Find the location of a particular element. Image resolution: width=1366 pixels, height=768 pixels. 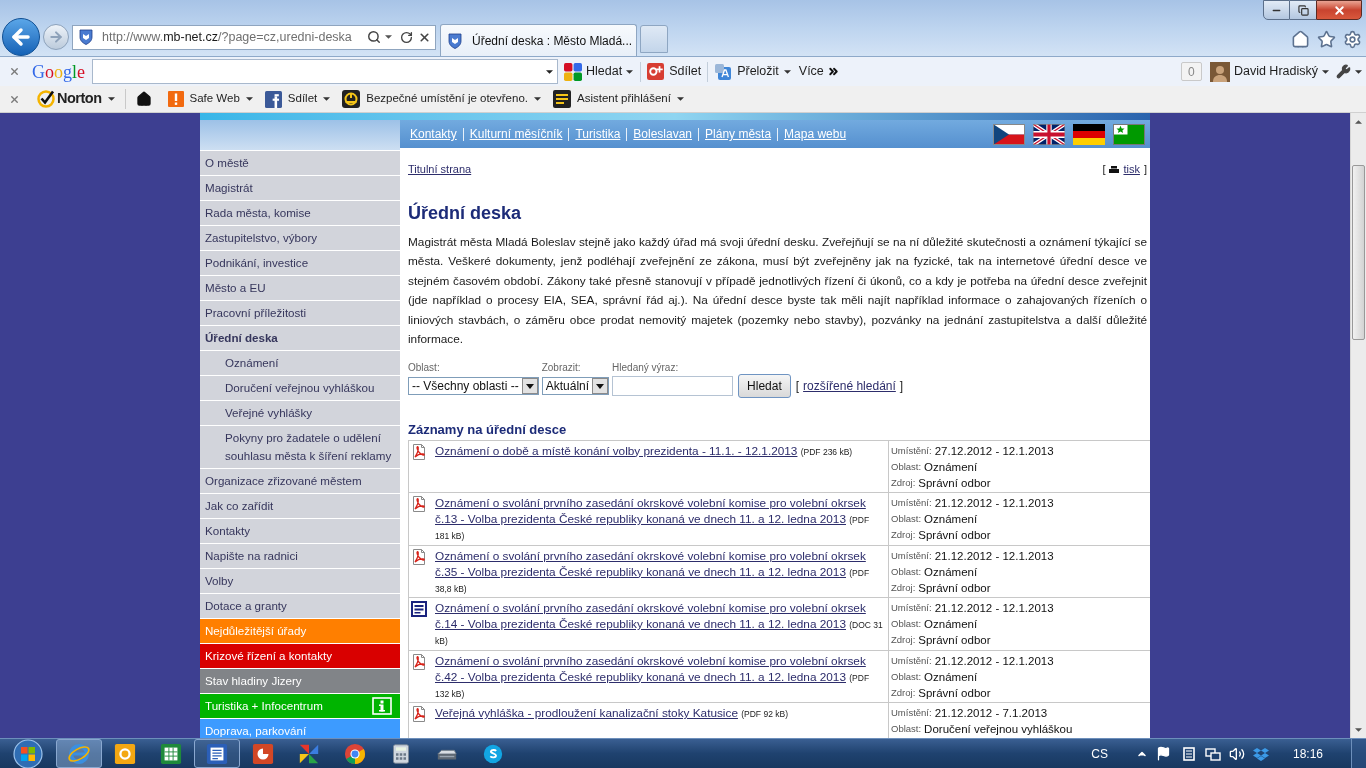

czech-flag-icon is located at coordinates (1009, 134).